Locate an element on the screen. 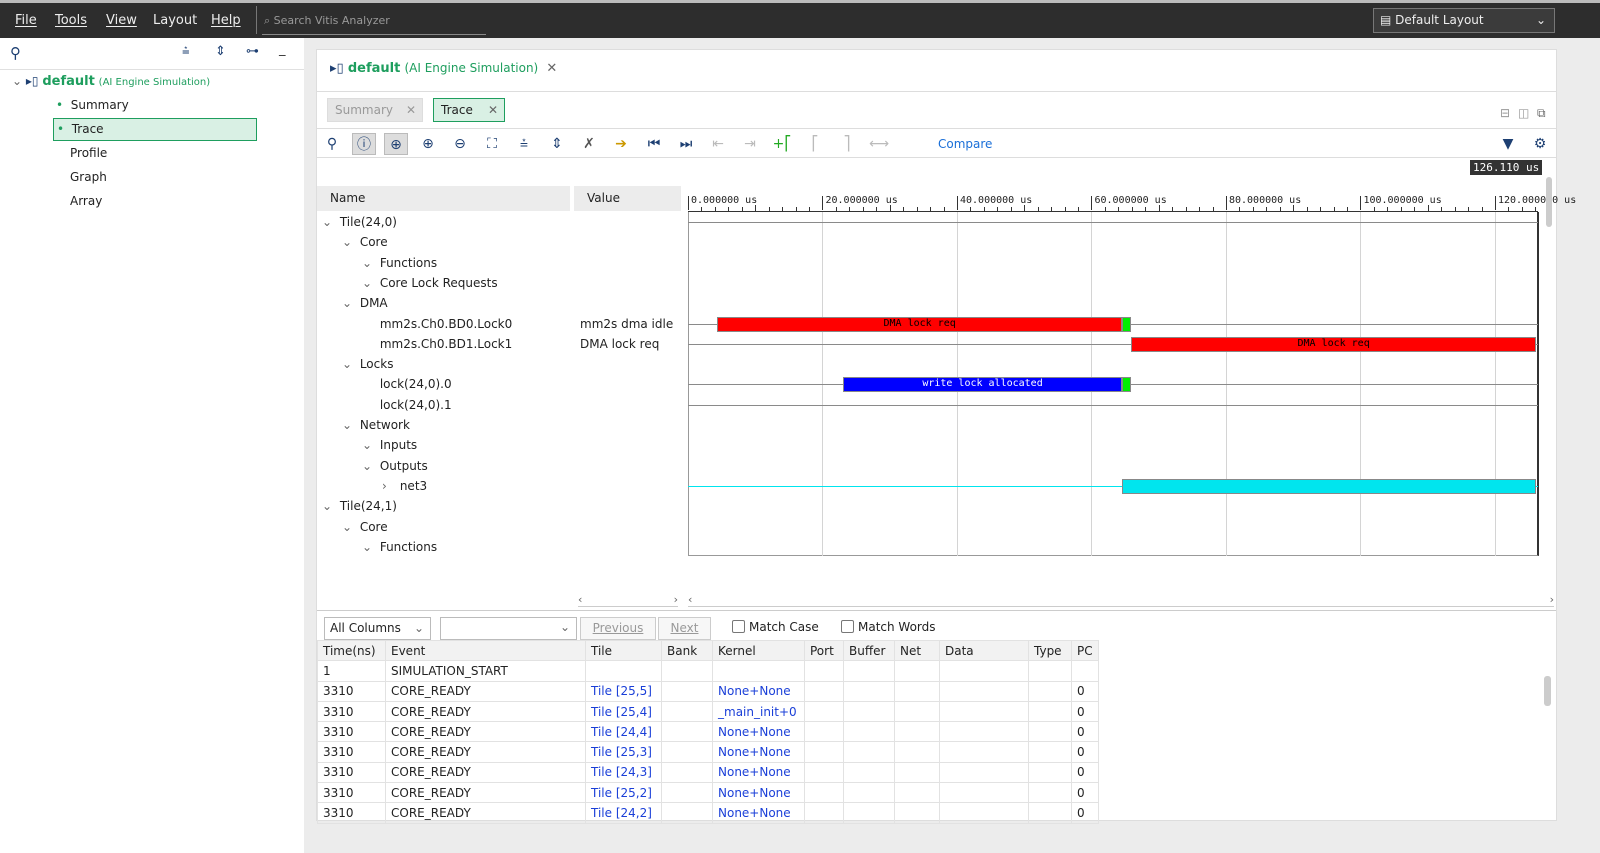  add-marker-icon: +⎡ is located at coordinates (782, 144).